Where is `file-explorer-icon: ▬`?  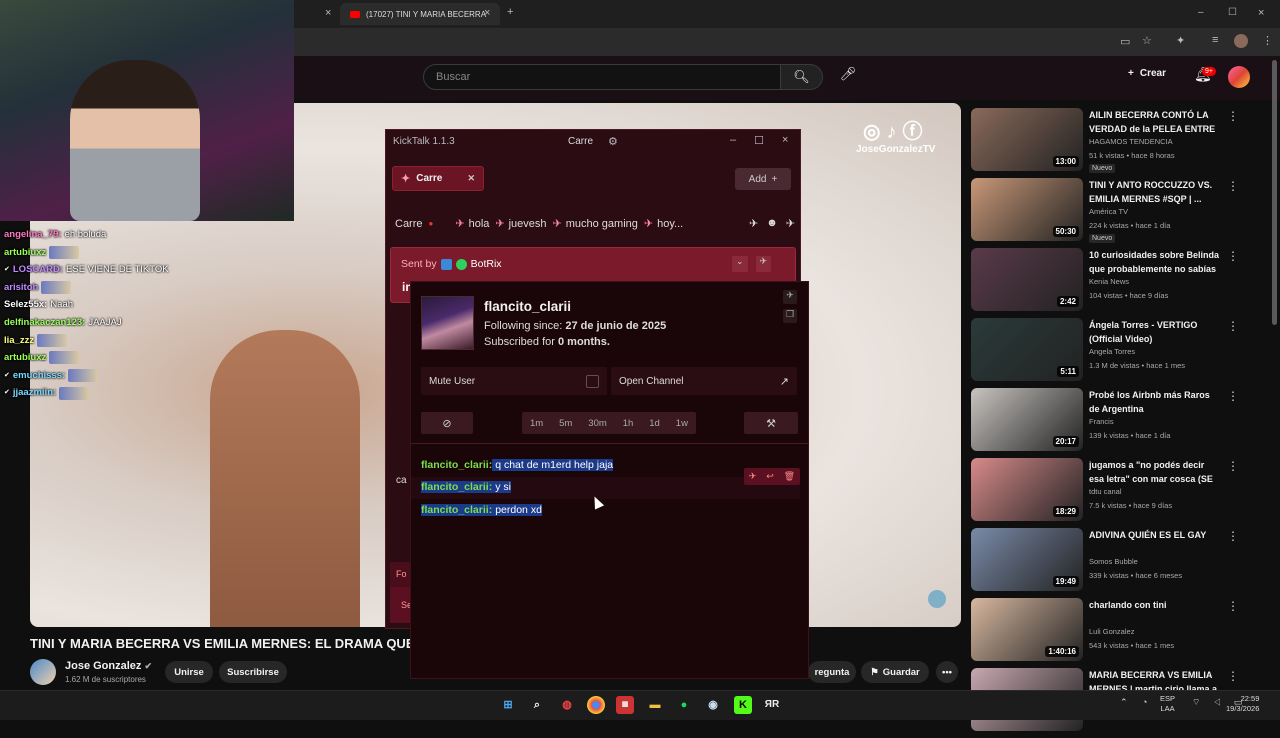
file-explorer-icon: ▬ is located at coordinates (655, 705).